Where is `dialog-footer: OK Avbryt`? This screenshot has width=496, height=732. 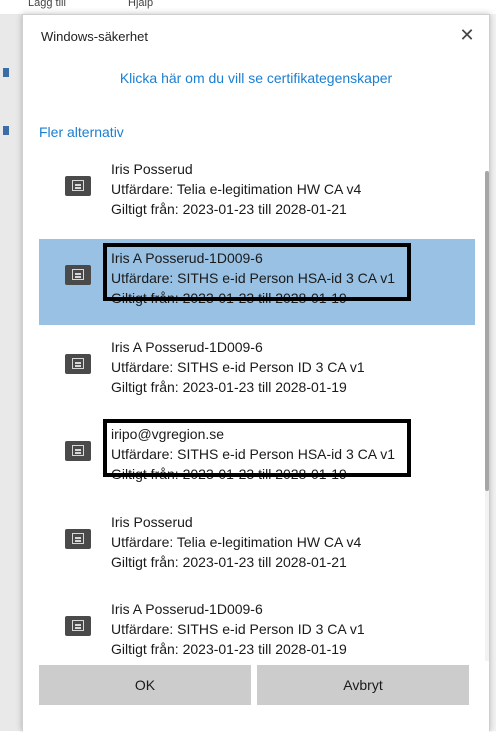
dialog-footer: OK Avbryt is located at coordinates (256, 697).